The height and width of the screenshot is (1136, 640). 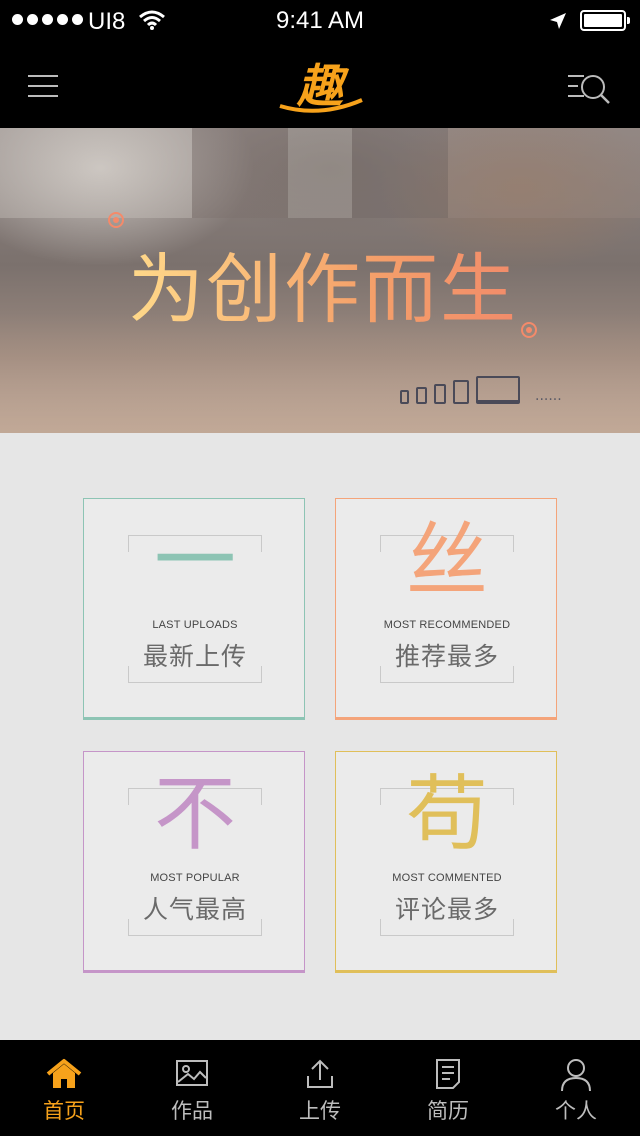 I want to click on decorative-dot, so click(x=116, y=220).